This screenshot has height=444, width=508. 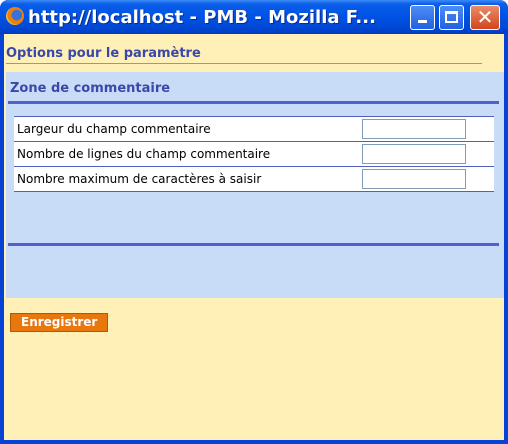 What do you see at coordinates (188, 129) in the screenshot?
I see `field-label-comment-width: Largeur du champ commentaire` at bounding box center [188, 129].